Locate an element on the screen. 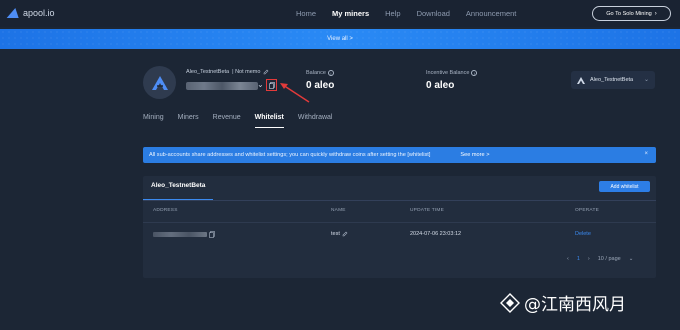  balance-label-row: Balance i is located at coordinates (320, 73).